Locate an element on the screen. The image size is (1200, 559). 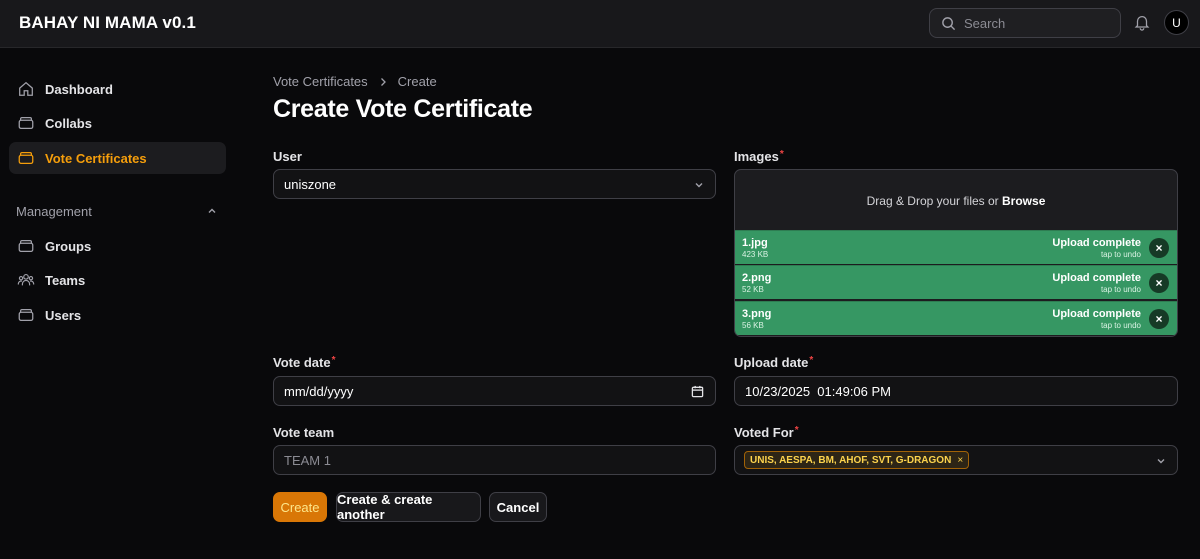
file-name: 1.jpg is located at coordinates (755, 243).